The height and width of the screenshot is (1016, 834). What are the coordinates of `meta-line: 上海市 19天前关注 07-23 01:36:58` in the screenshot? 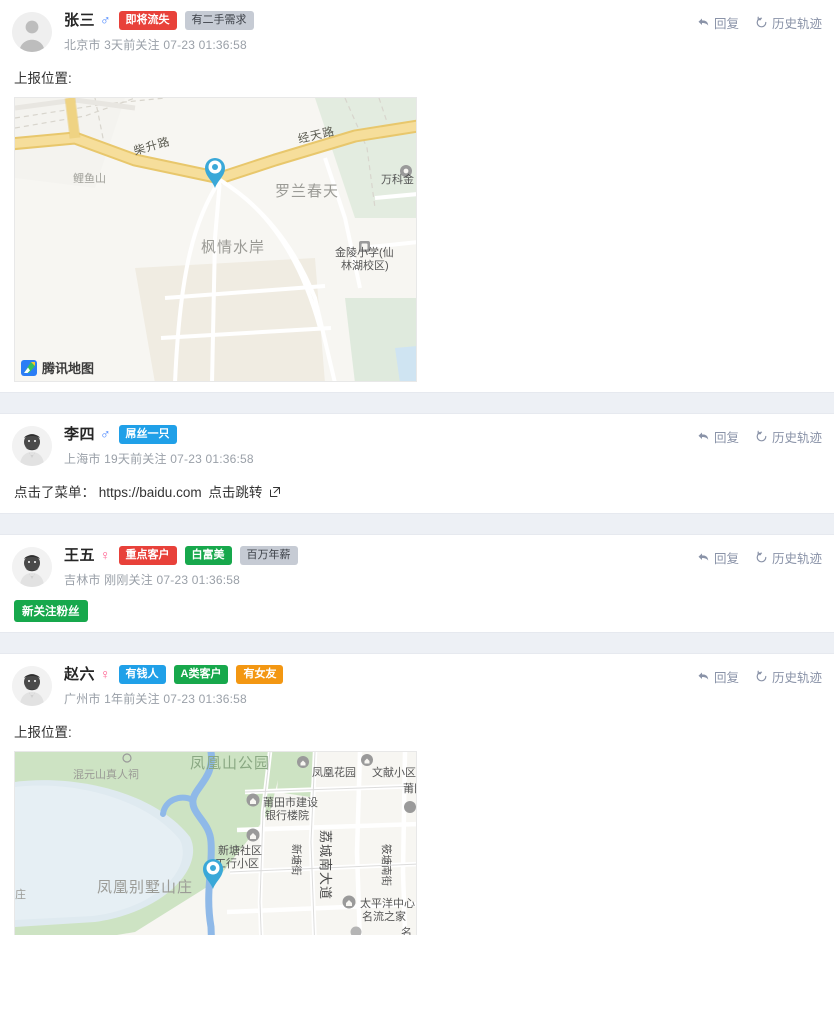 It's located at (159, 458).